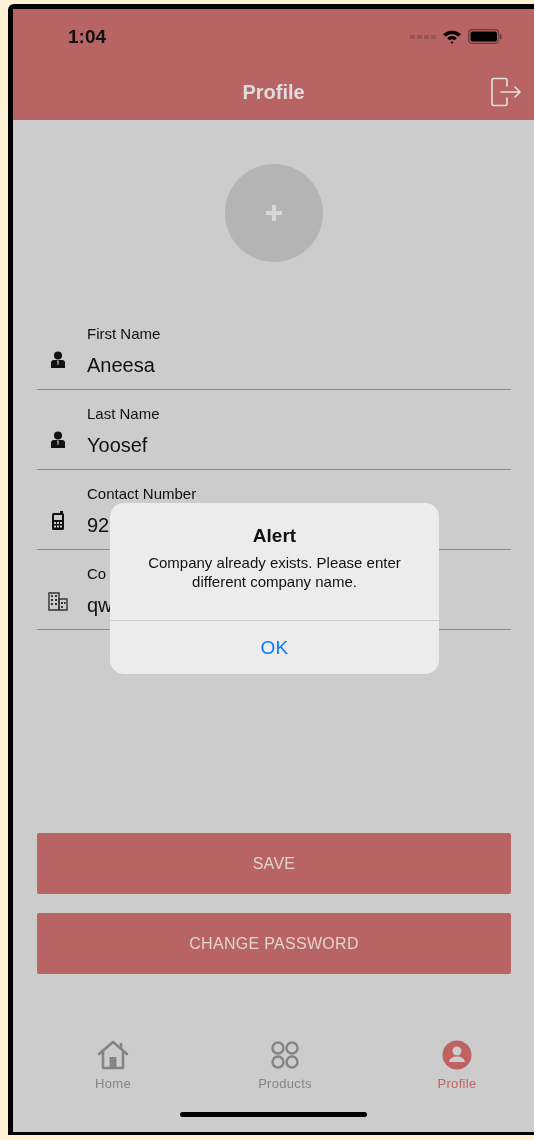 The width and height of the screenshot is (534, 1140). I want to click on screen-title: Profile, so click(273, 92).